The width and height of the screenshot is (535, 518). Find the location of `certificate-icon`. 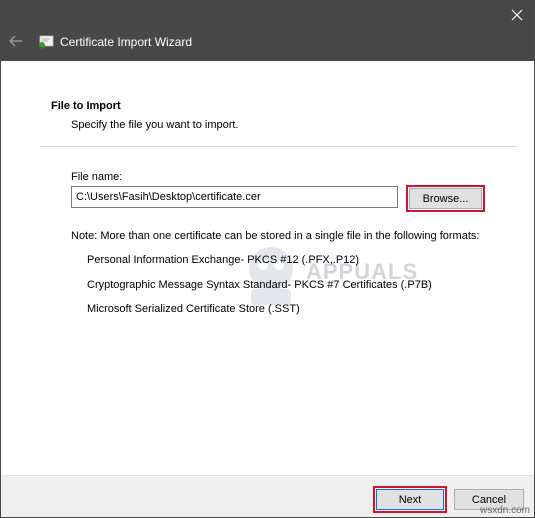

certificate-icon is located at coordinates (46, 42).